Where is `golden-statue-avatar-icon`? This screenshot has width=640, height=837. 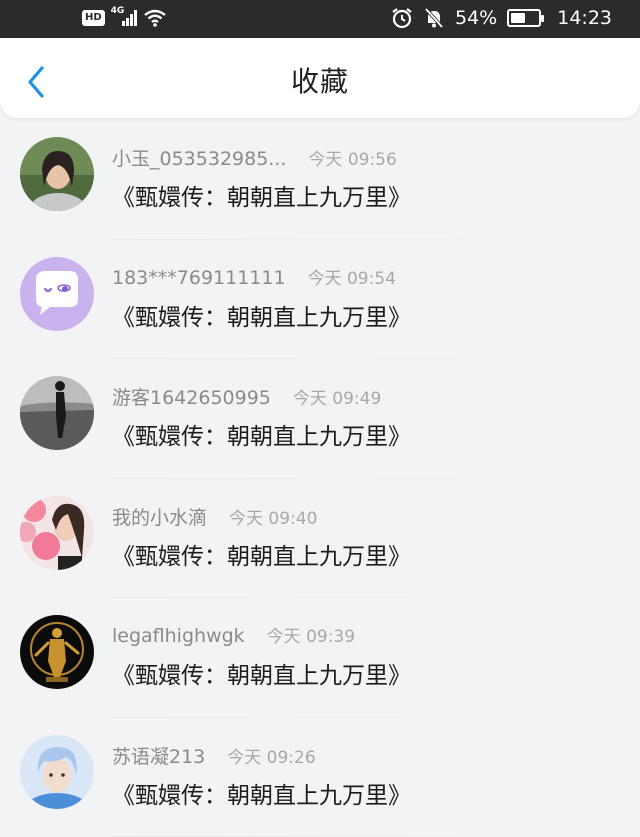
golden-statue-avatar-icon is located at coordinates (57, 652).